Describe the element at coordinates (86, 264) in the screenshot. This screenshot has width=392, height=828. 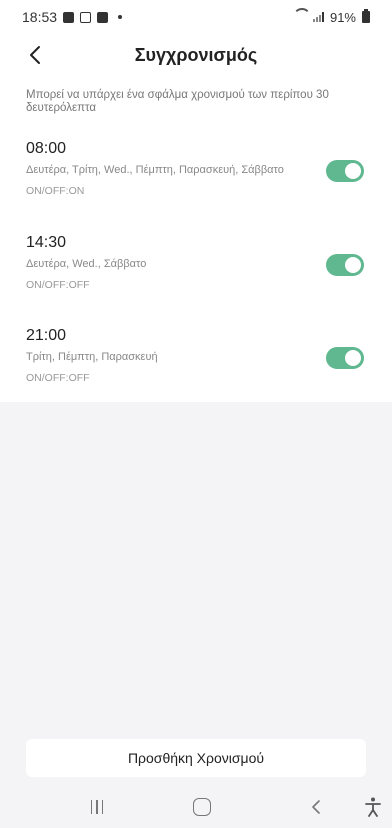
I see `timer-days: Δευτέρα, Wed., Σάββατο` at that location.